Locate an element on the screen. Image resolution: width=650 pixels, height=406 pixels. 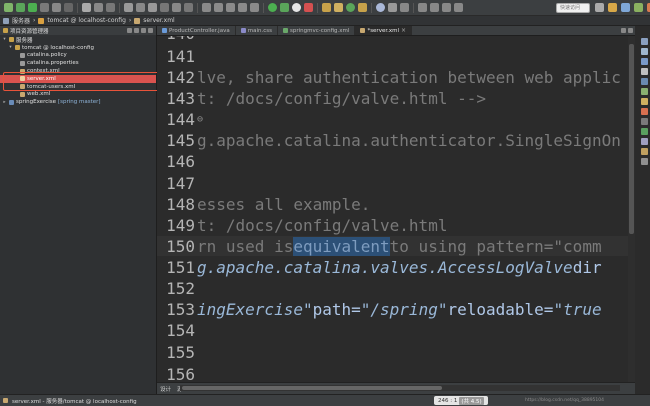
outline-icon is located at coordinates (644, 41).